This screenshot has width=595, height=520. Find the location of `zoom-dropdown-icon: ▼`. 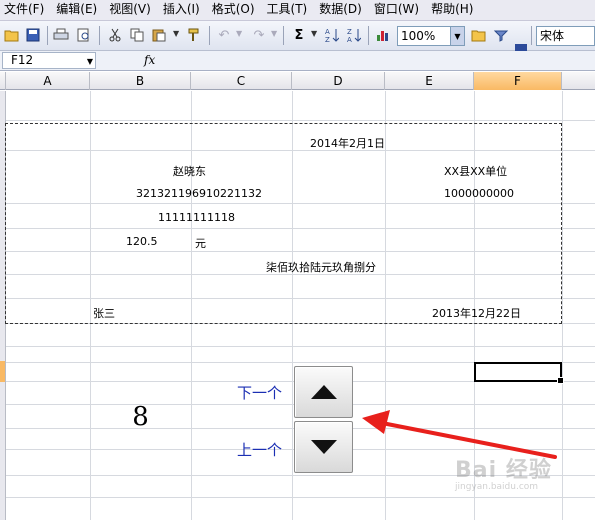

zoom-dropdown-icon: ▼ is located at coordinates (457, 36).